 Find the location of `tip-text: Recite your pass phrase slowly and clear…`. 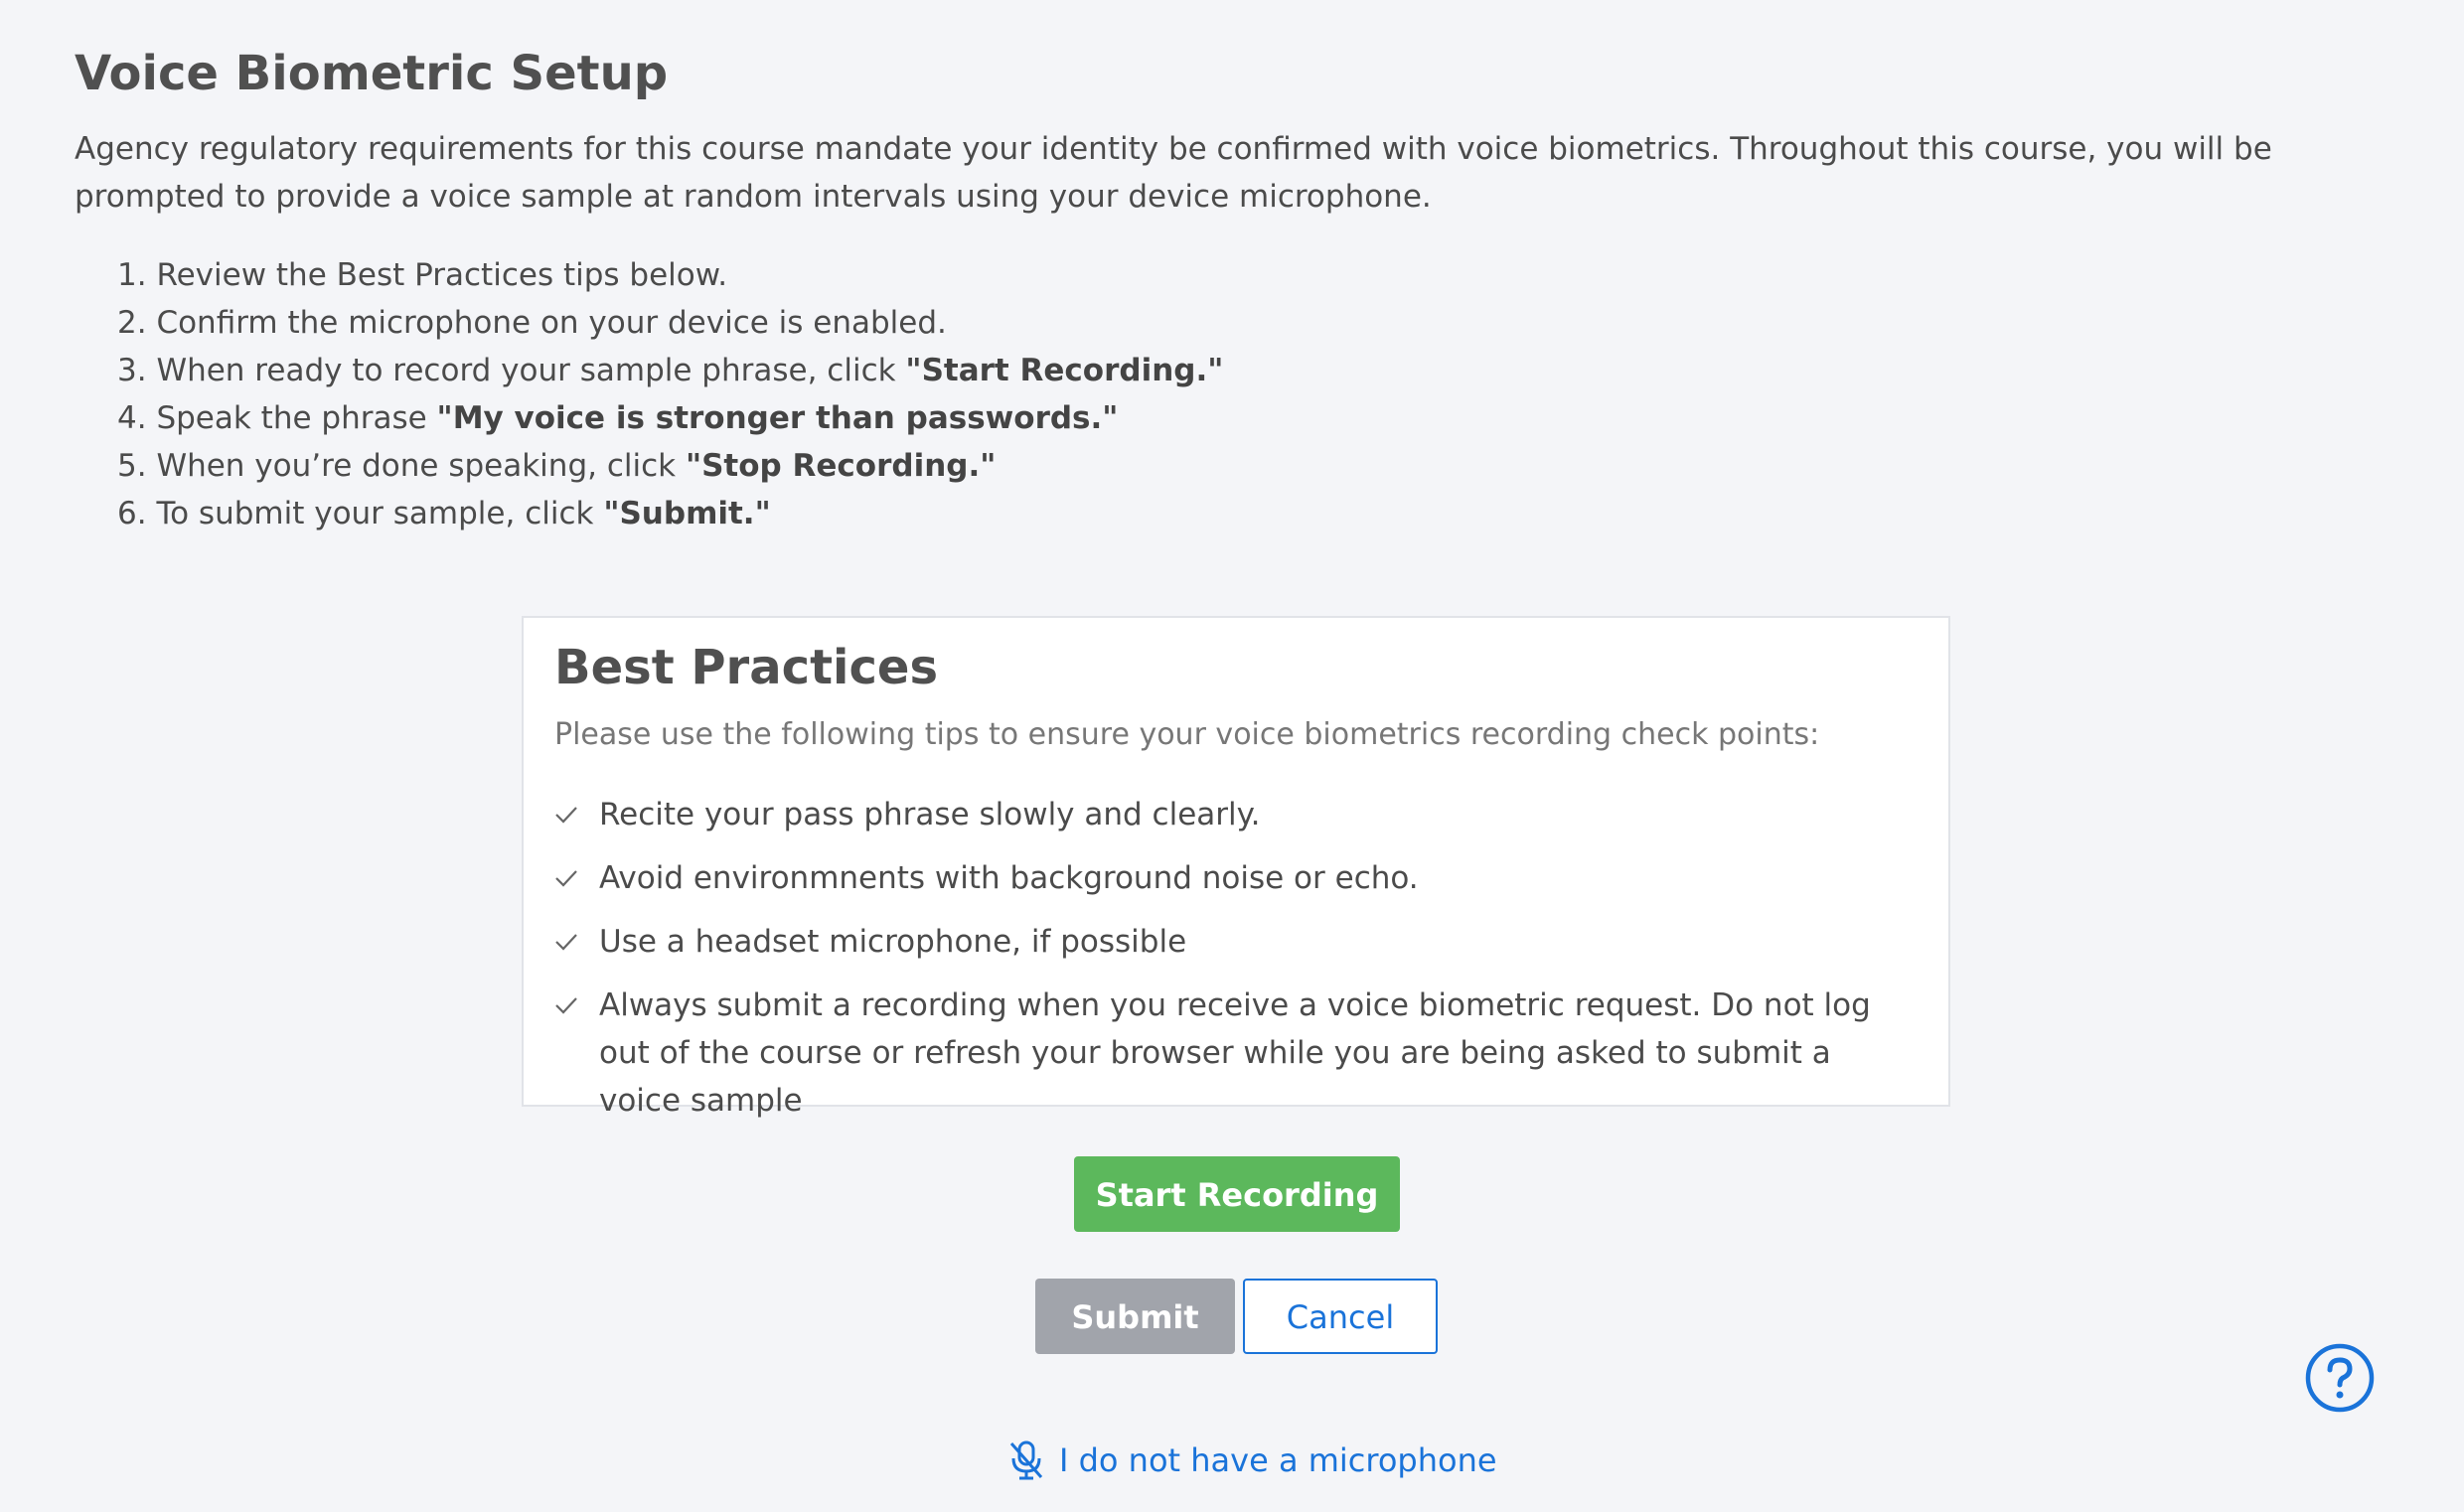

tip-text: Recite your pass phrase slowly and clear… is located at coordinates (930, 814).